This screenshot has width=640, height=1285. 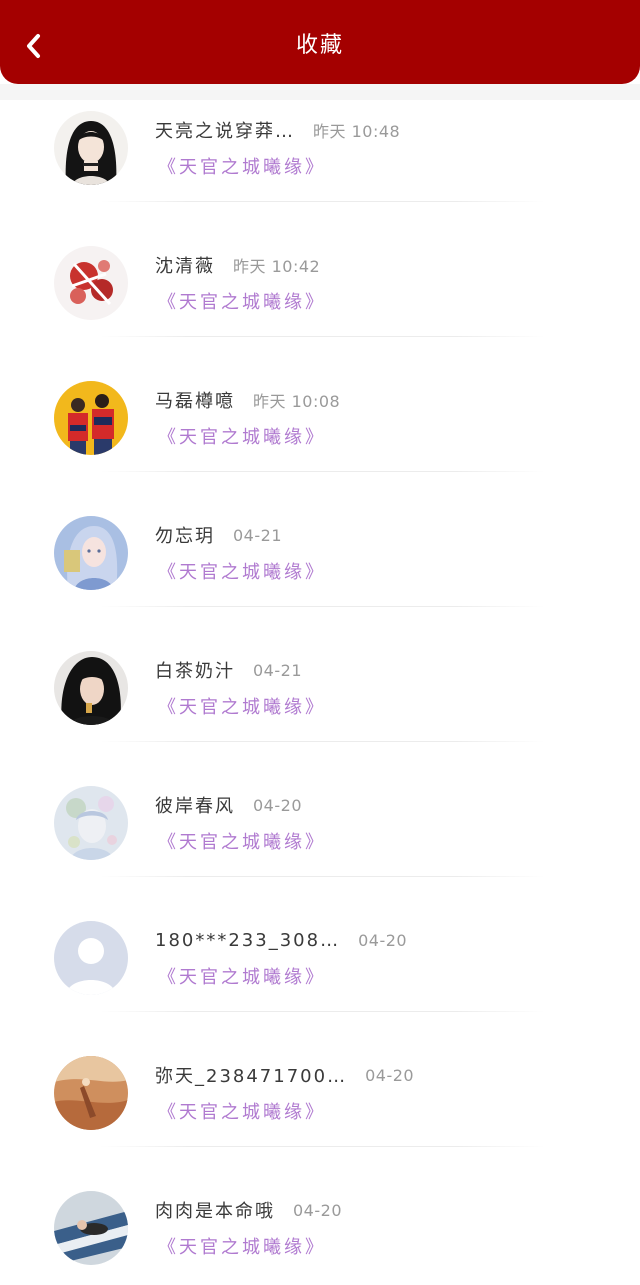 I want to click on list-item: 白茶奶汁 04-21 《天官之城曦缘》, so click(x=320, y=707).